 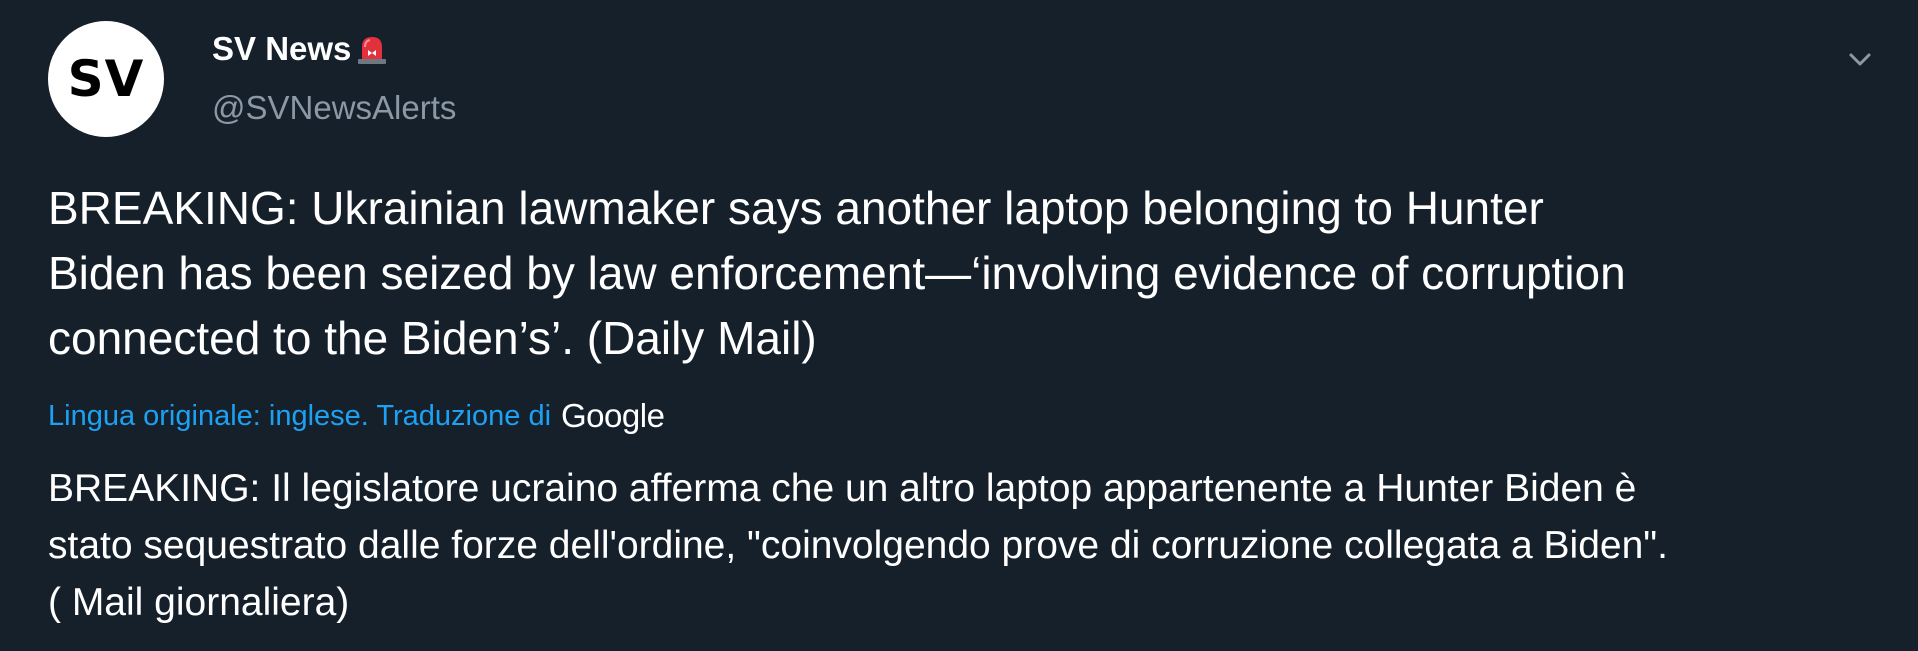 I want to click on avatar-logo-text: SV, so click(x=106, y=79).